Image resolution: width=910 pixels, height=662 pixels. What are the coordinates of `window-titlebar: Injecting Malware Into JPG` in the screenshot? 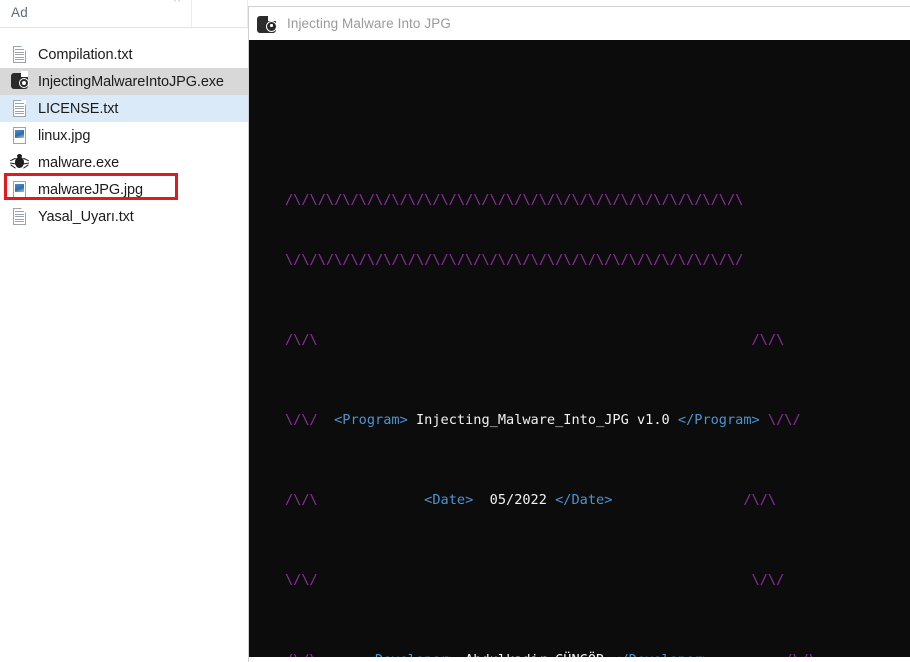 It's located at (579, 23).